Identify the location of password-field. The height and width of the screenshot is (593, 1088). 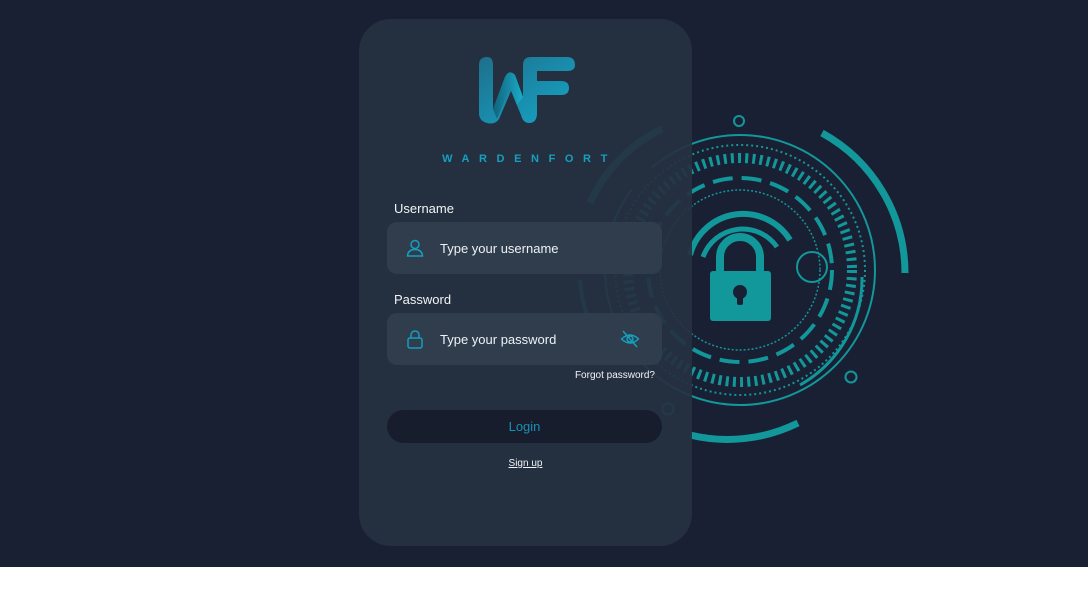
(524, 339).